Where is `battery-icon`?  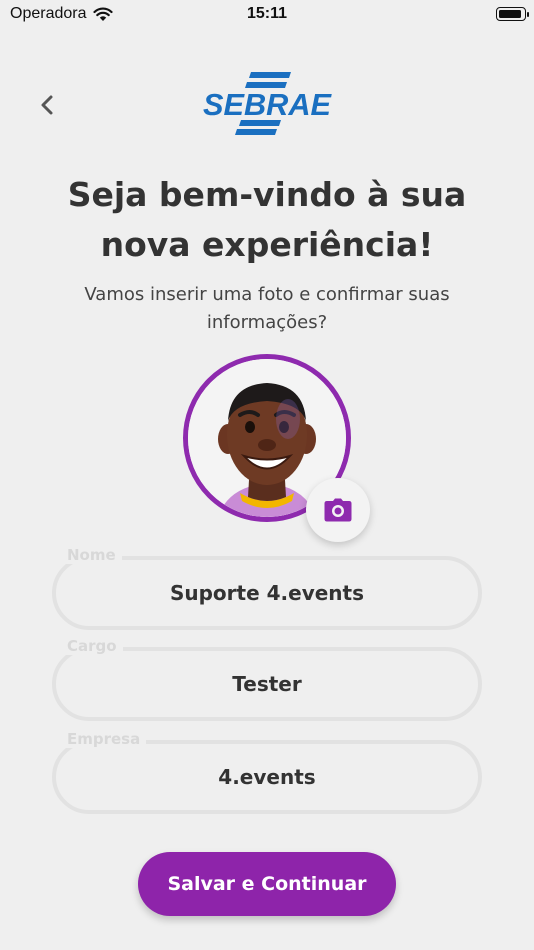 battery-icon is located at coordinates (512, 14).